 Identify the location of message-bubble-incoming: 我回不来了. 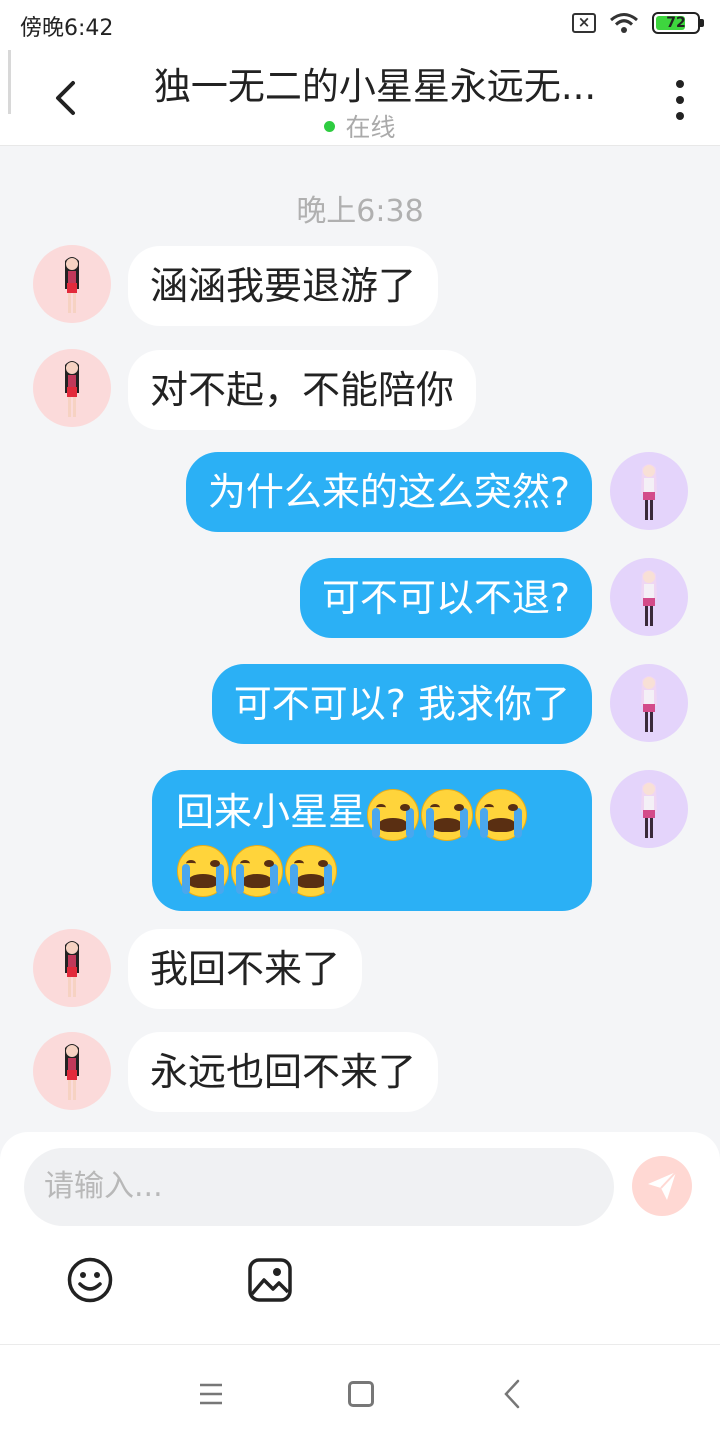
(245, 969).